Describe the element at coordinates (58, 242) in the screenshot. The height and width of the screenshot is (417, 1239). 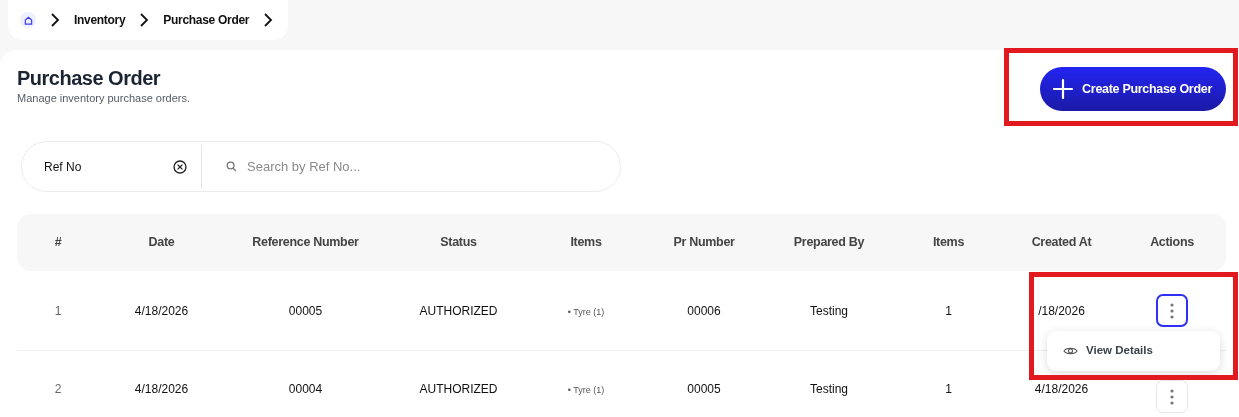
I see `column-header: #` at that location.